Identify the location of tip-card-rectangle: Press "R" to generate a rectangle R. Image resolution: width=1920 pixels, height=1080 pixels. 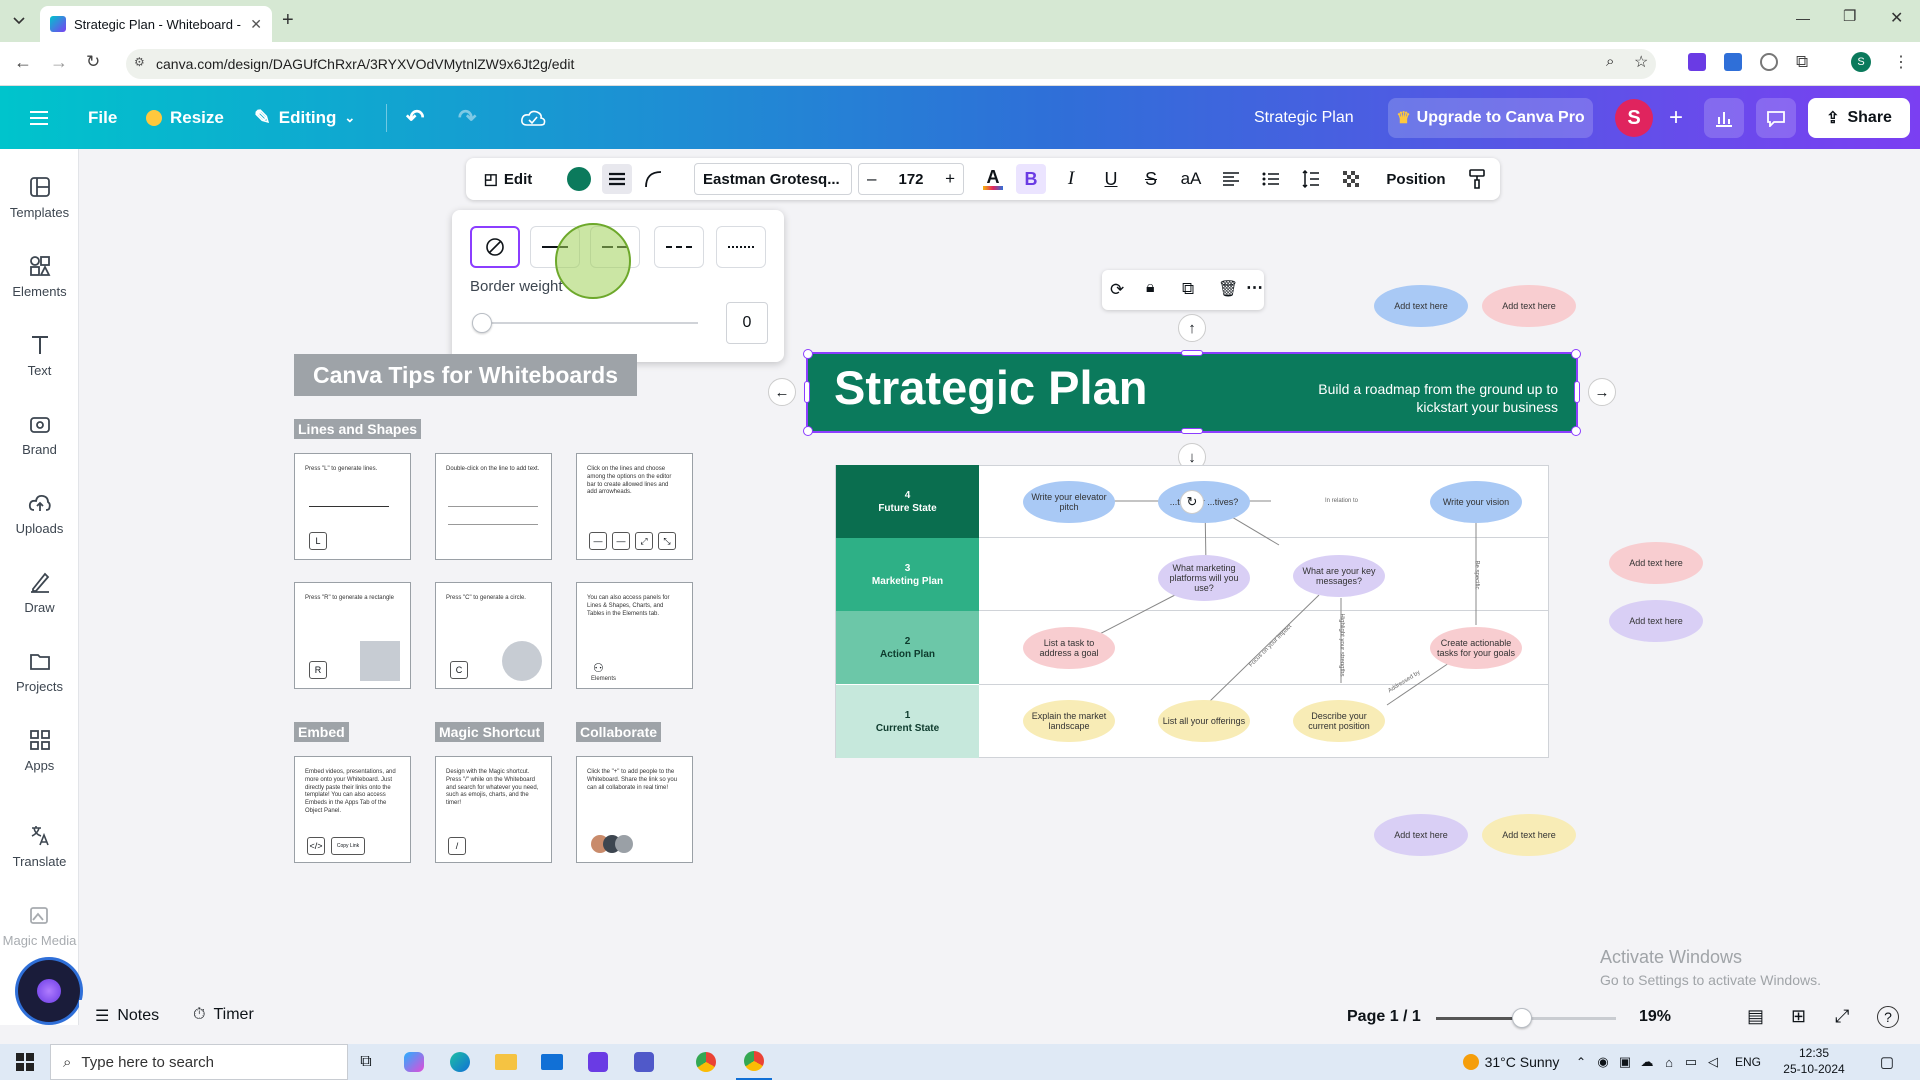
(352, 635).